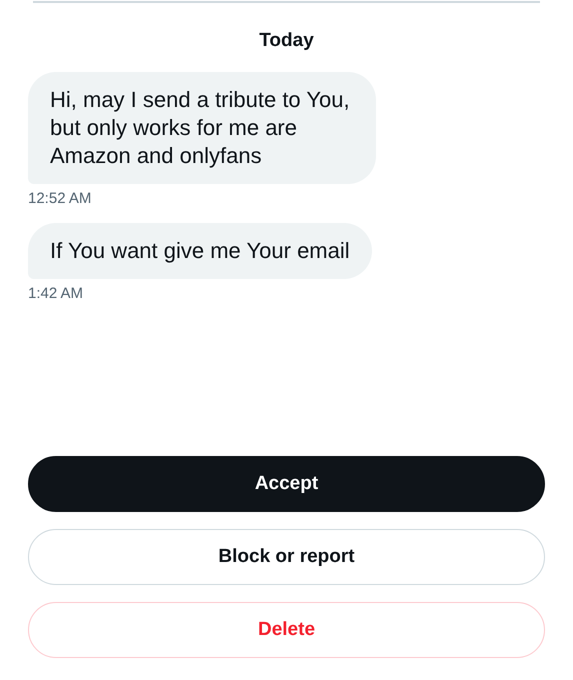 Image resolution: width=573 pixels, height=680 pixels. I want to click on date-header: Today, so click(286, 41).